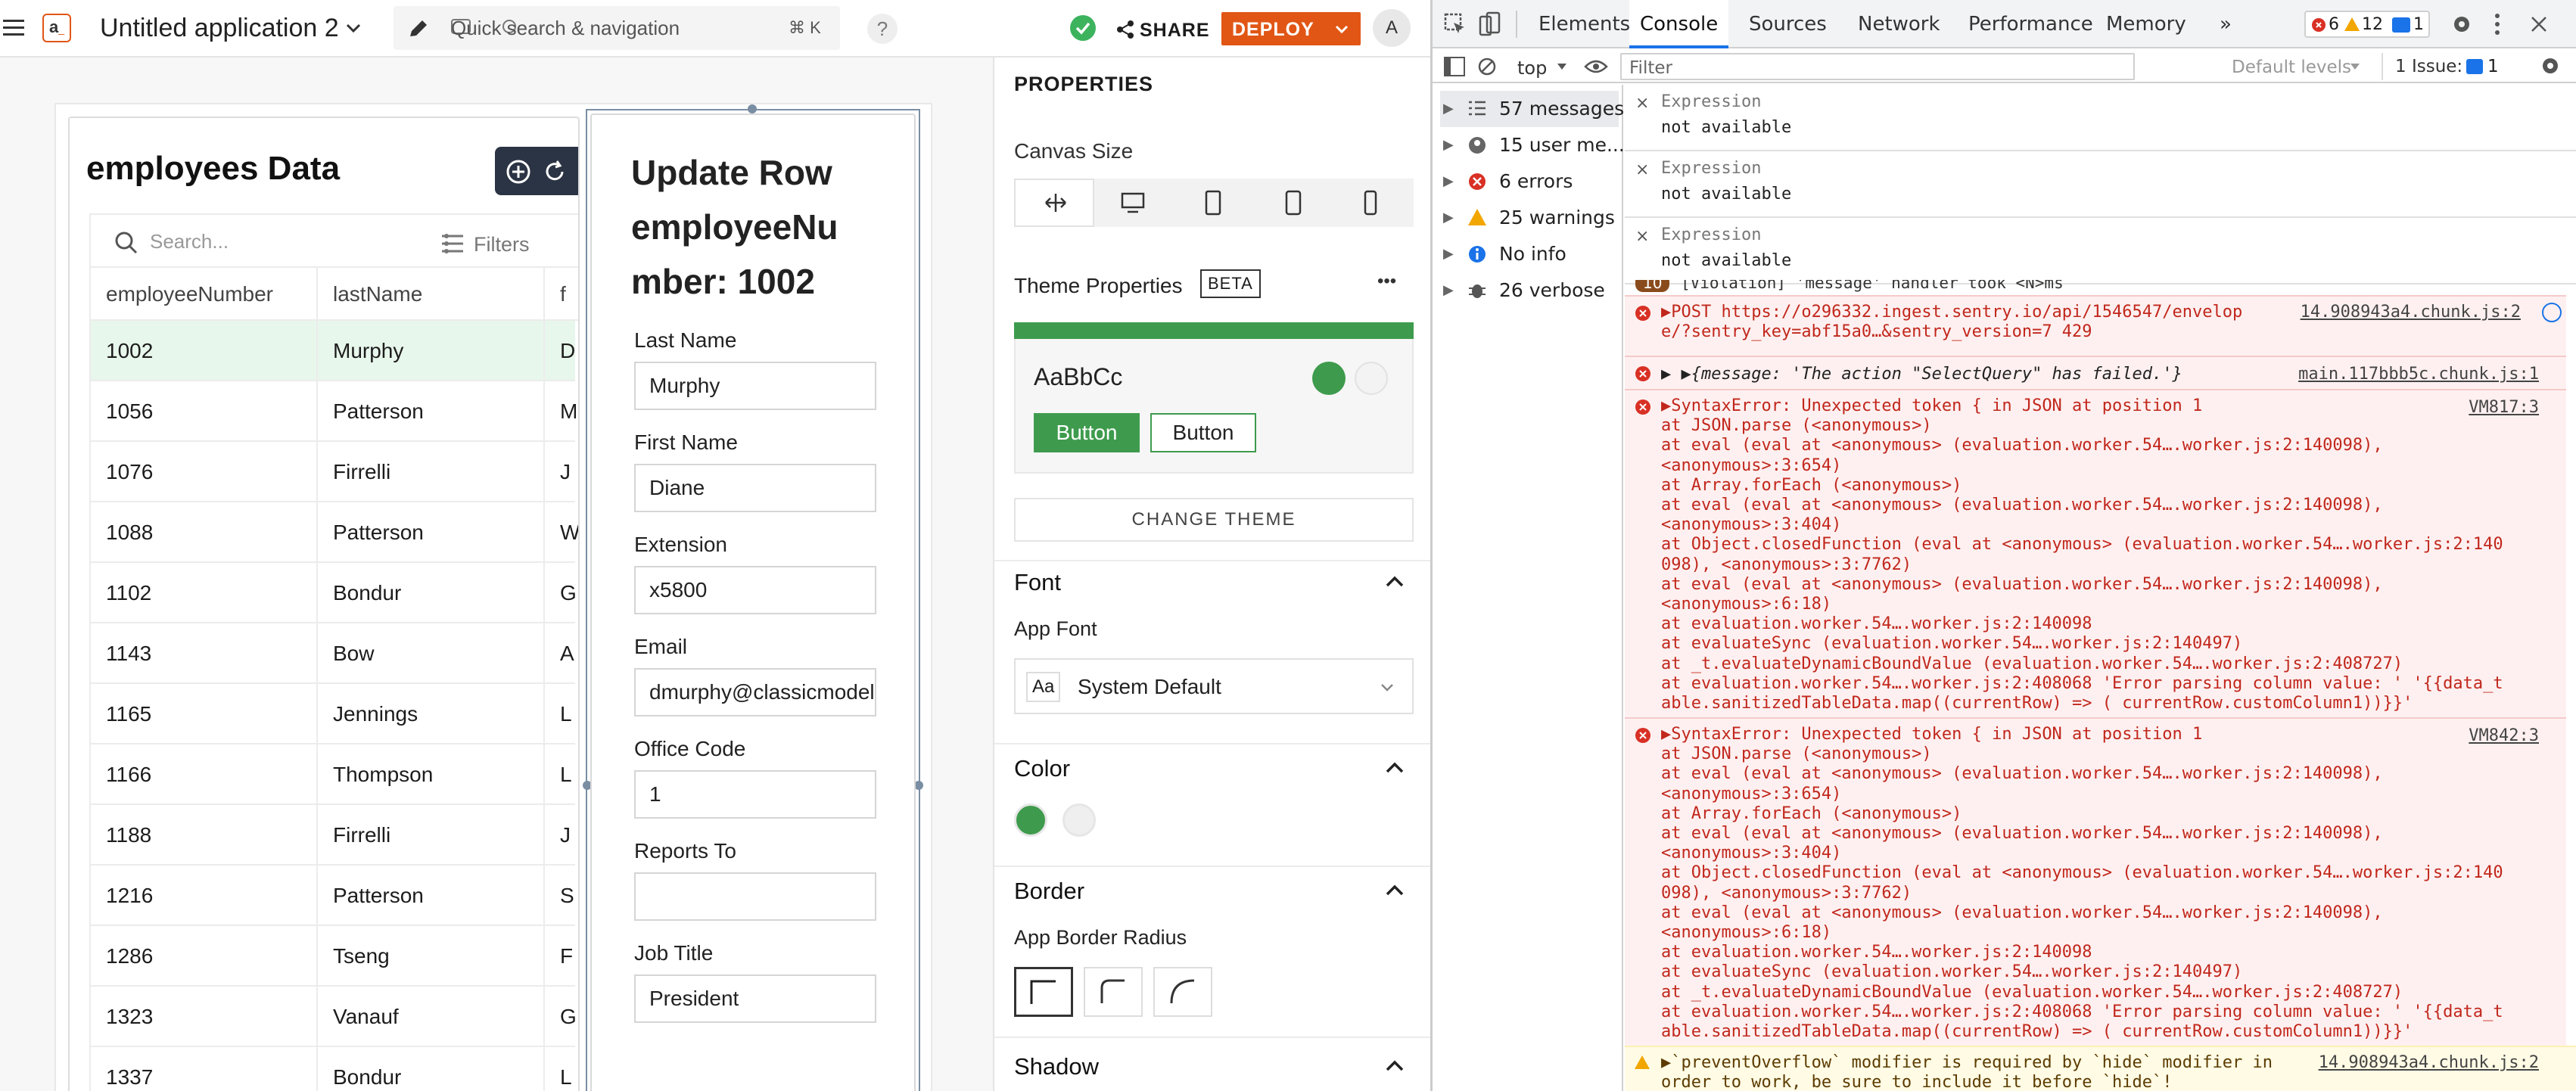 The width and height of the screenshot is (2576, 1091). Describe the element at coordinates (1293, 202) in the screenshot. I see `tablet-icon` at that location.